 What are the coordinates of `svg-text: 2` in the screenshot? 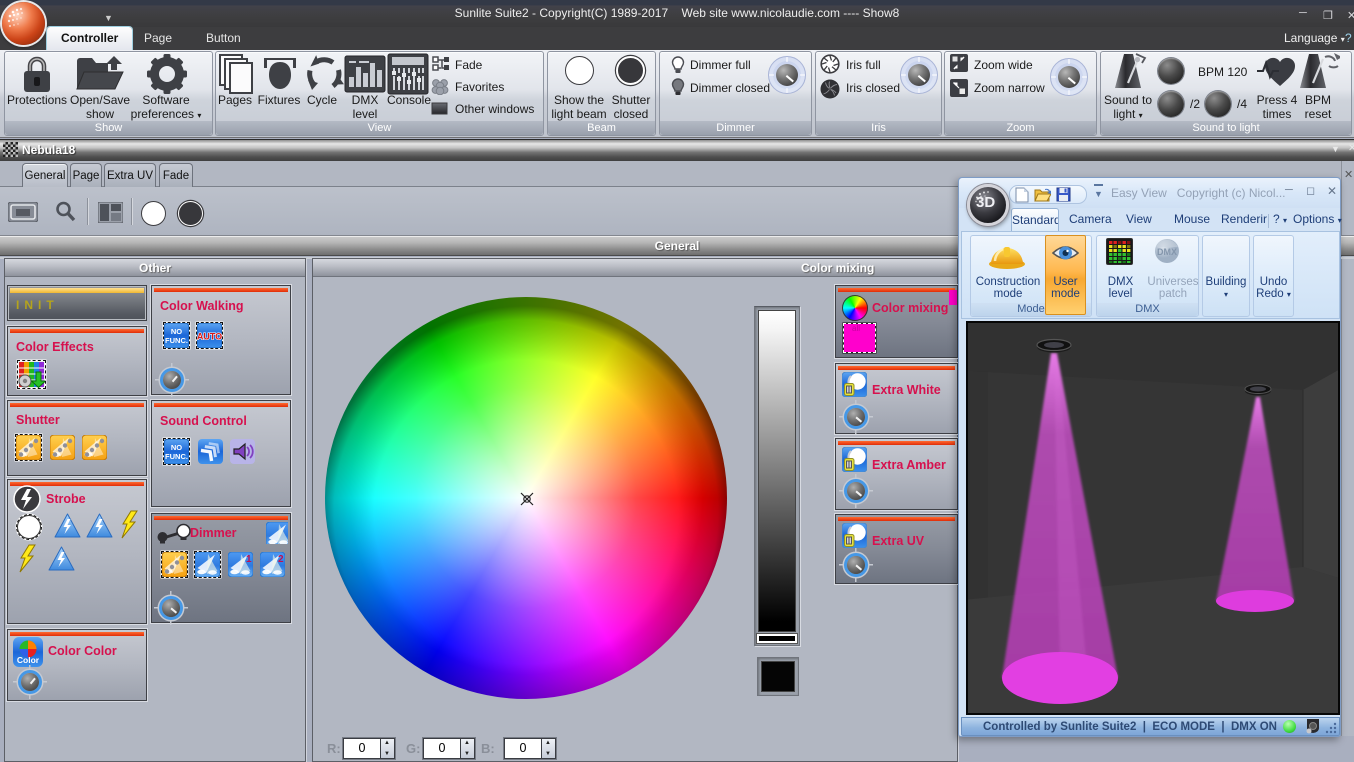 It's located at (281, 559).